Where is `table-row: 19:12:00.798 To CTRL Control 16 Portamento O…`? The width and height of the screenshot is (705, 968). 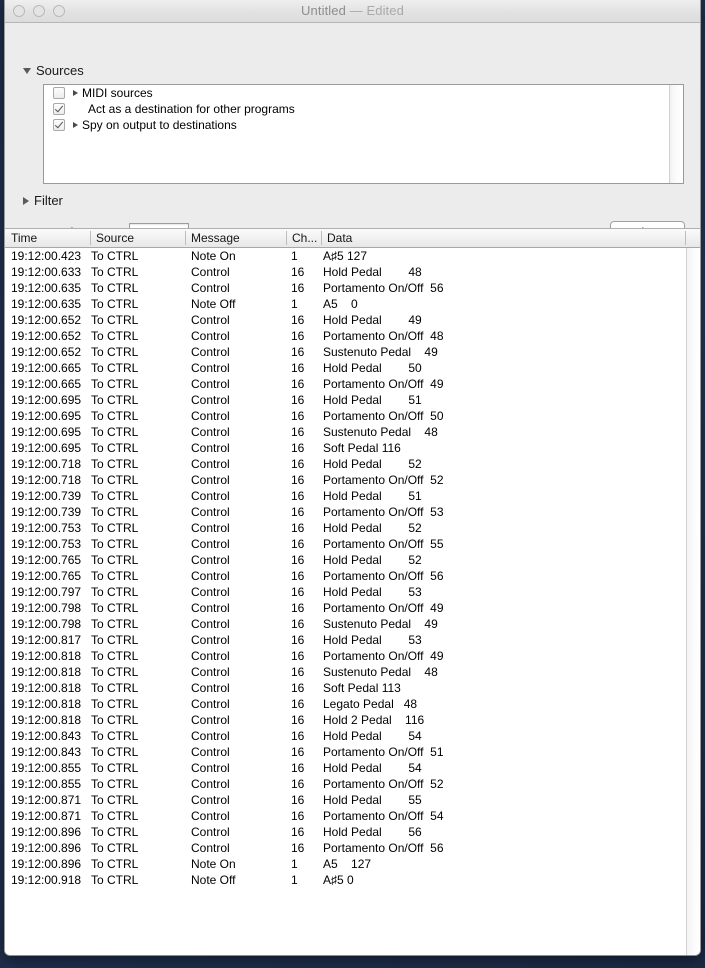 table-row: 19:12:00.798 To CTRL Control 16 Portamento O… is located at coordinates (345, 608).